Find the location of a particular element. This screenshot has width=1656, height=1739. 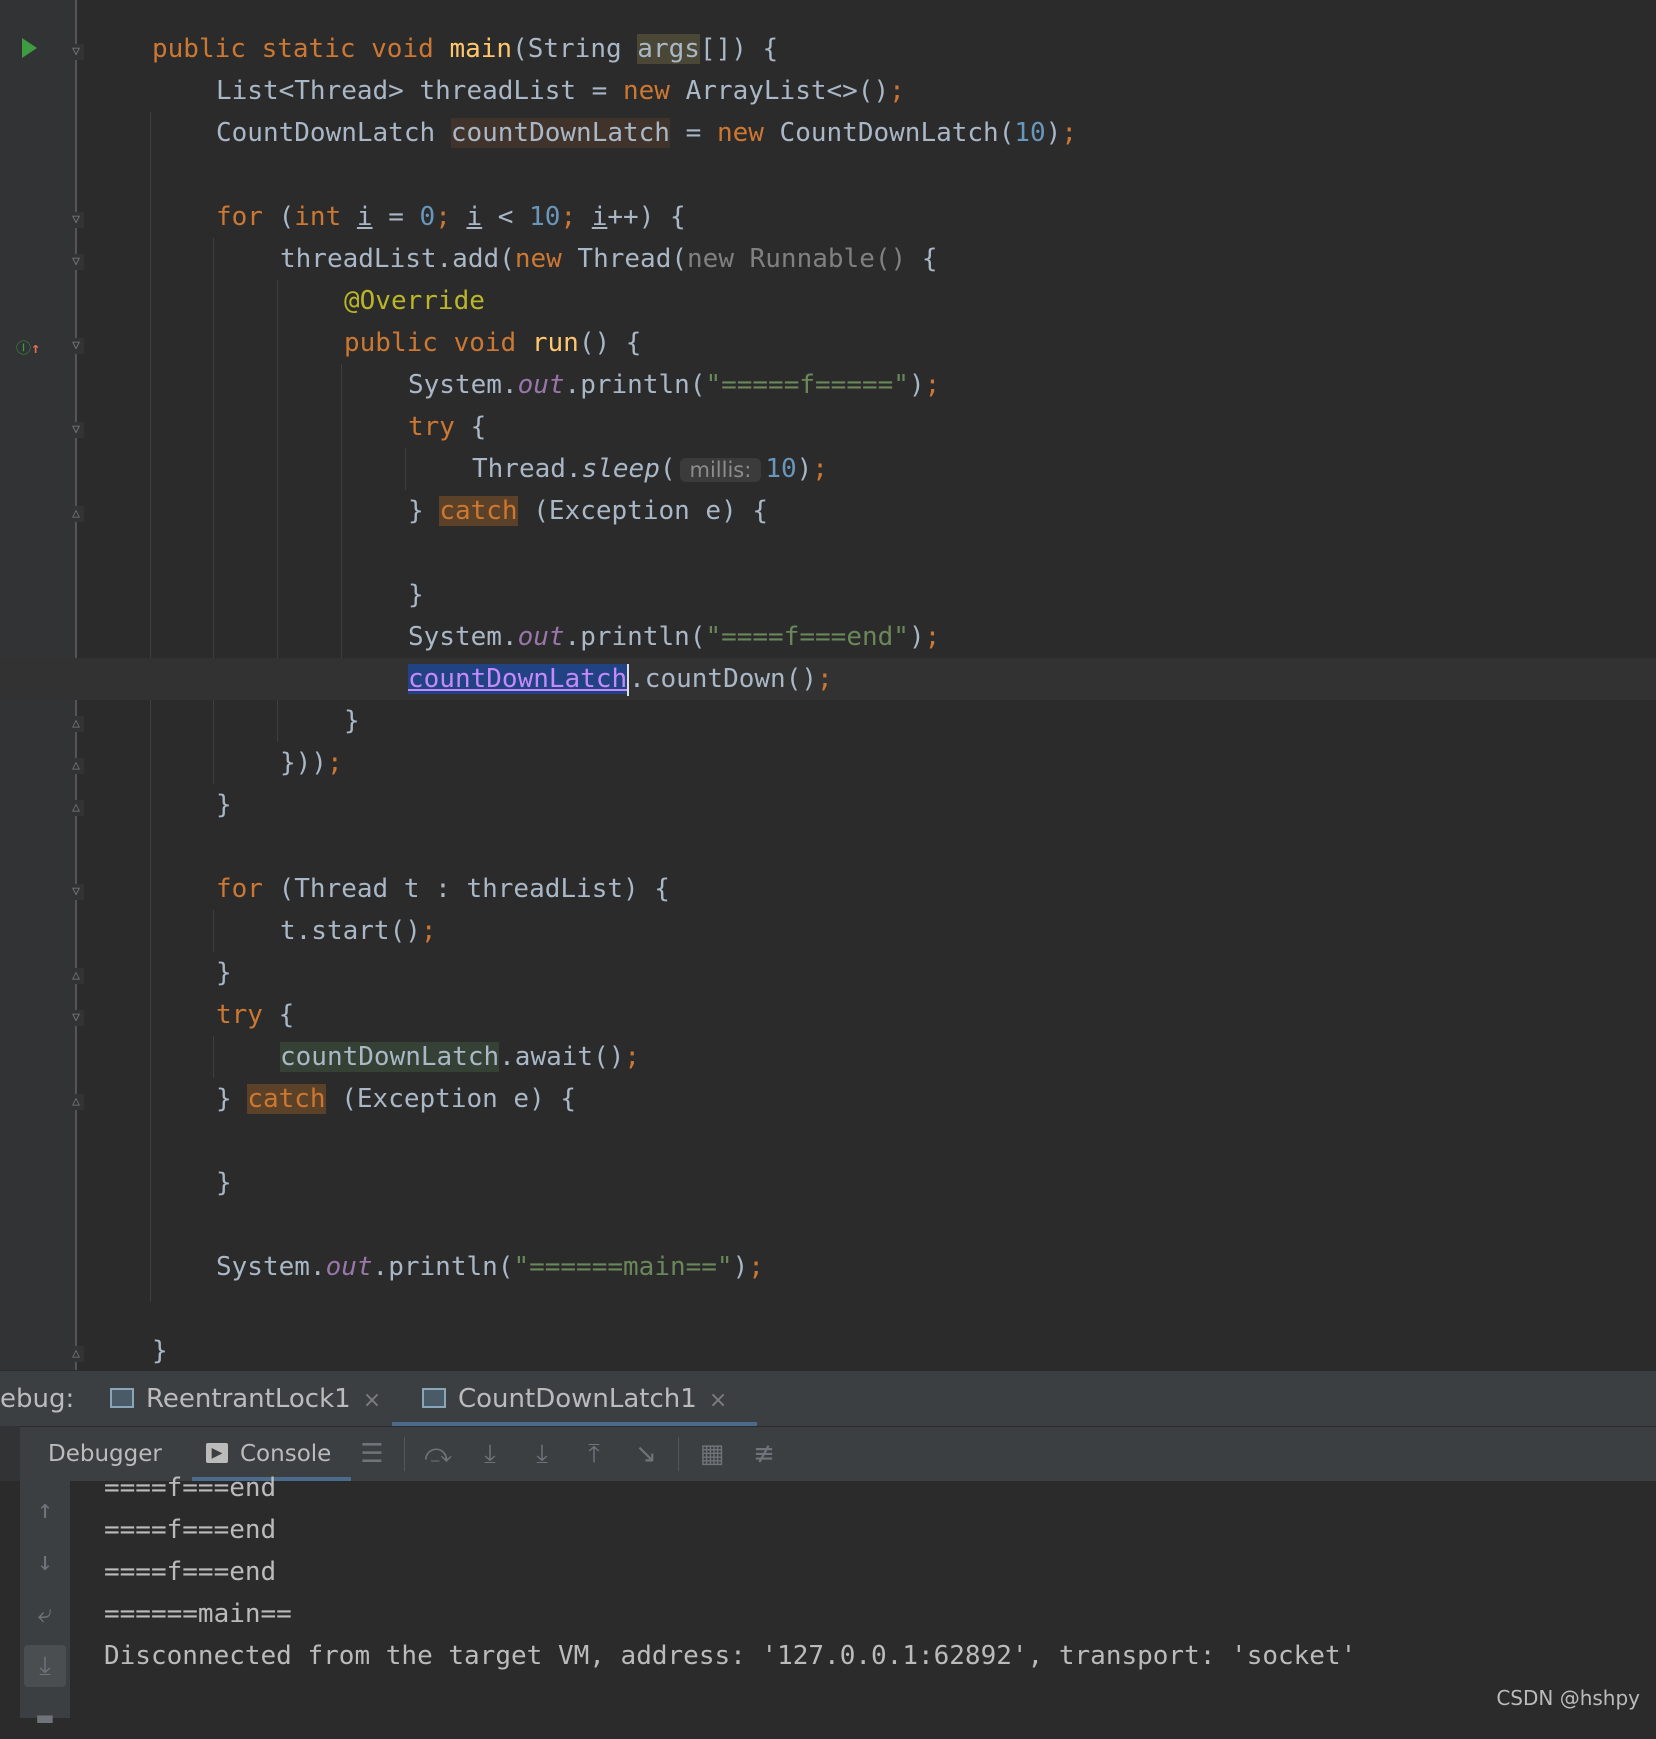

tab-countdownlatch1: CountDownLatch1 × is located at coordinates (575, 1399).